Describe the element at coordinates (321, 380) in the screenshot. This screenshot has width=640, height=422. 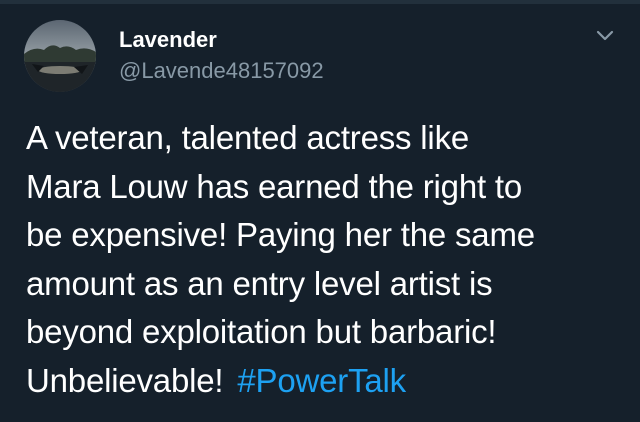
I see `hashtag-link: #PowerTalk` at that location.